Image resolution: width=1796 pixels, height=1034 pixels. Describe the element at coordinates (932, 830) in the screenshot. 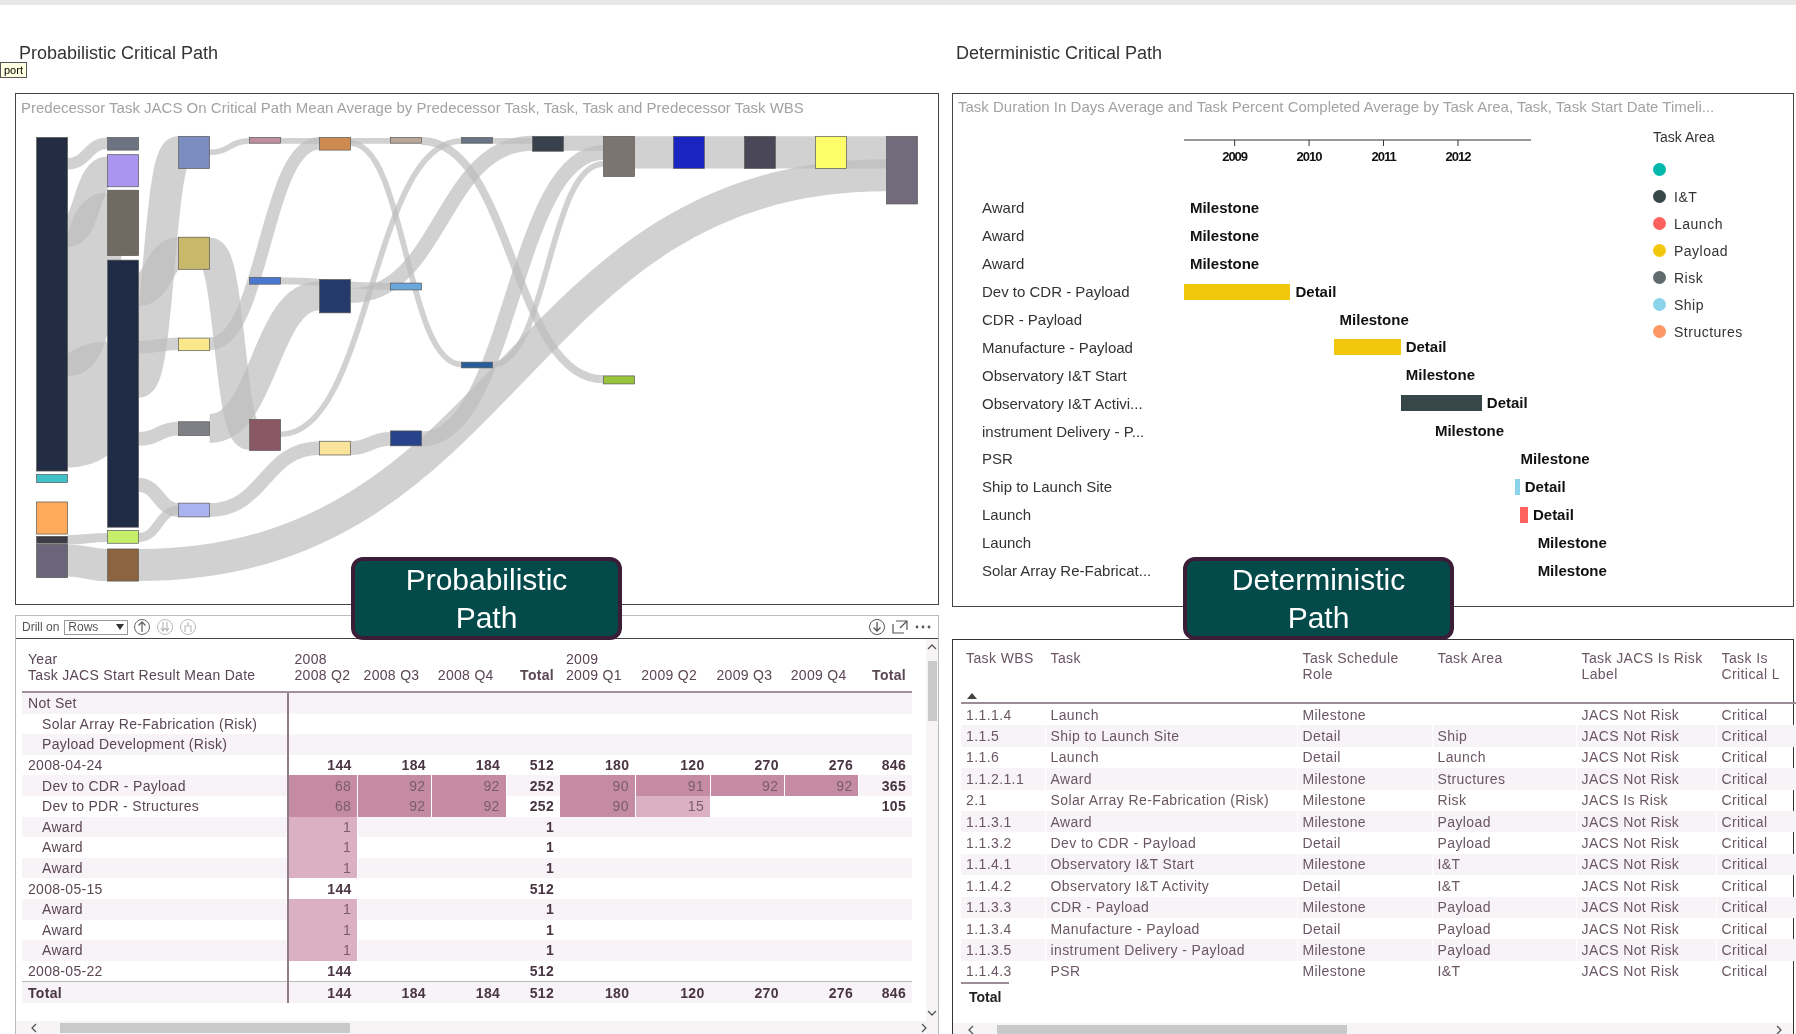

I see `vertical-scrollbar` at that location.